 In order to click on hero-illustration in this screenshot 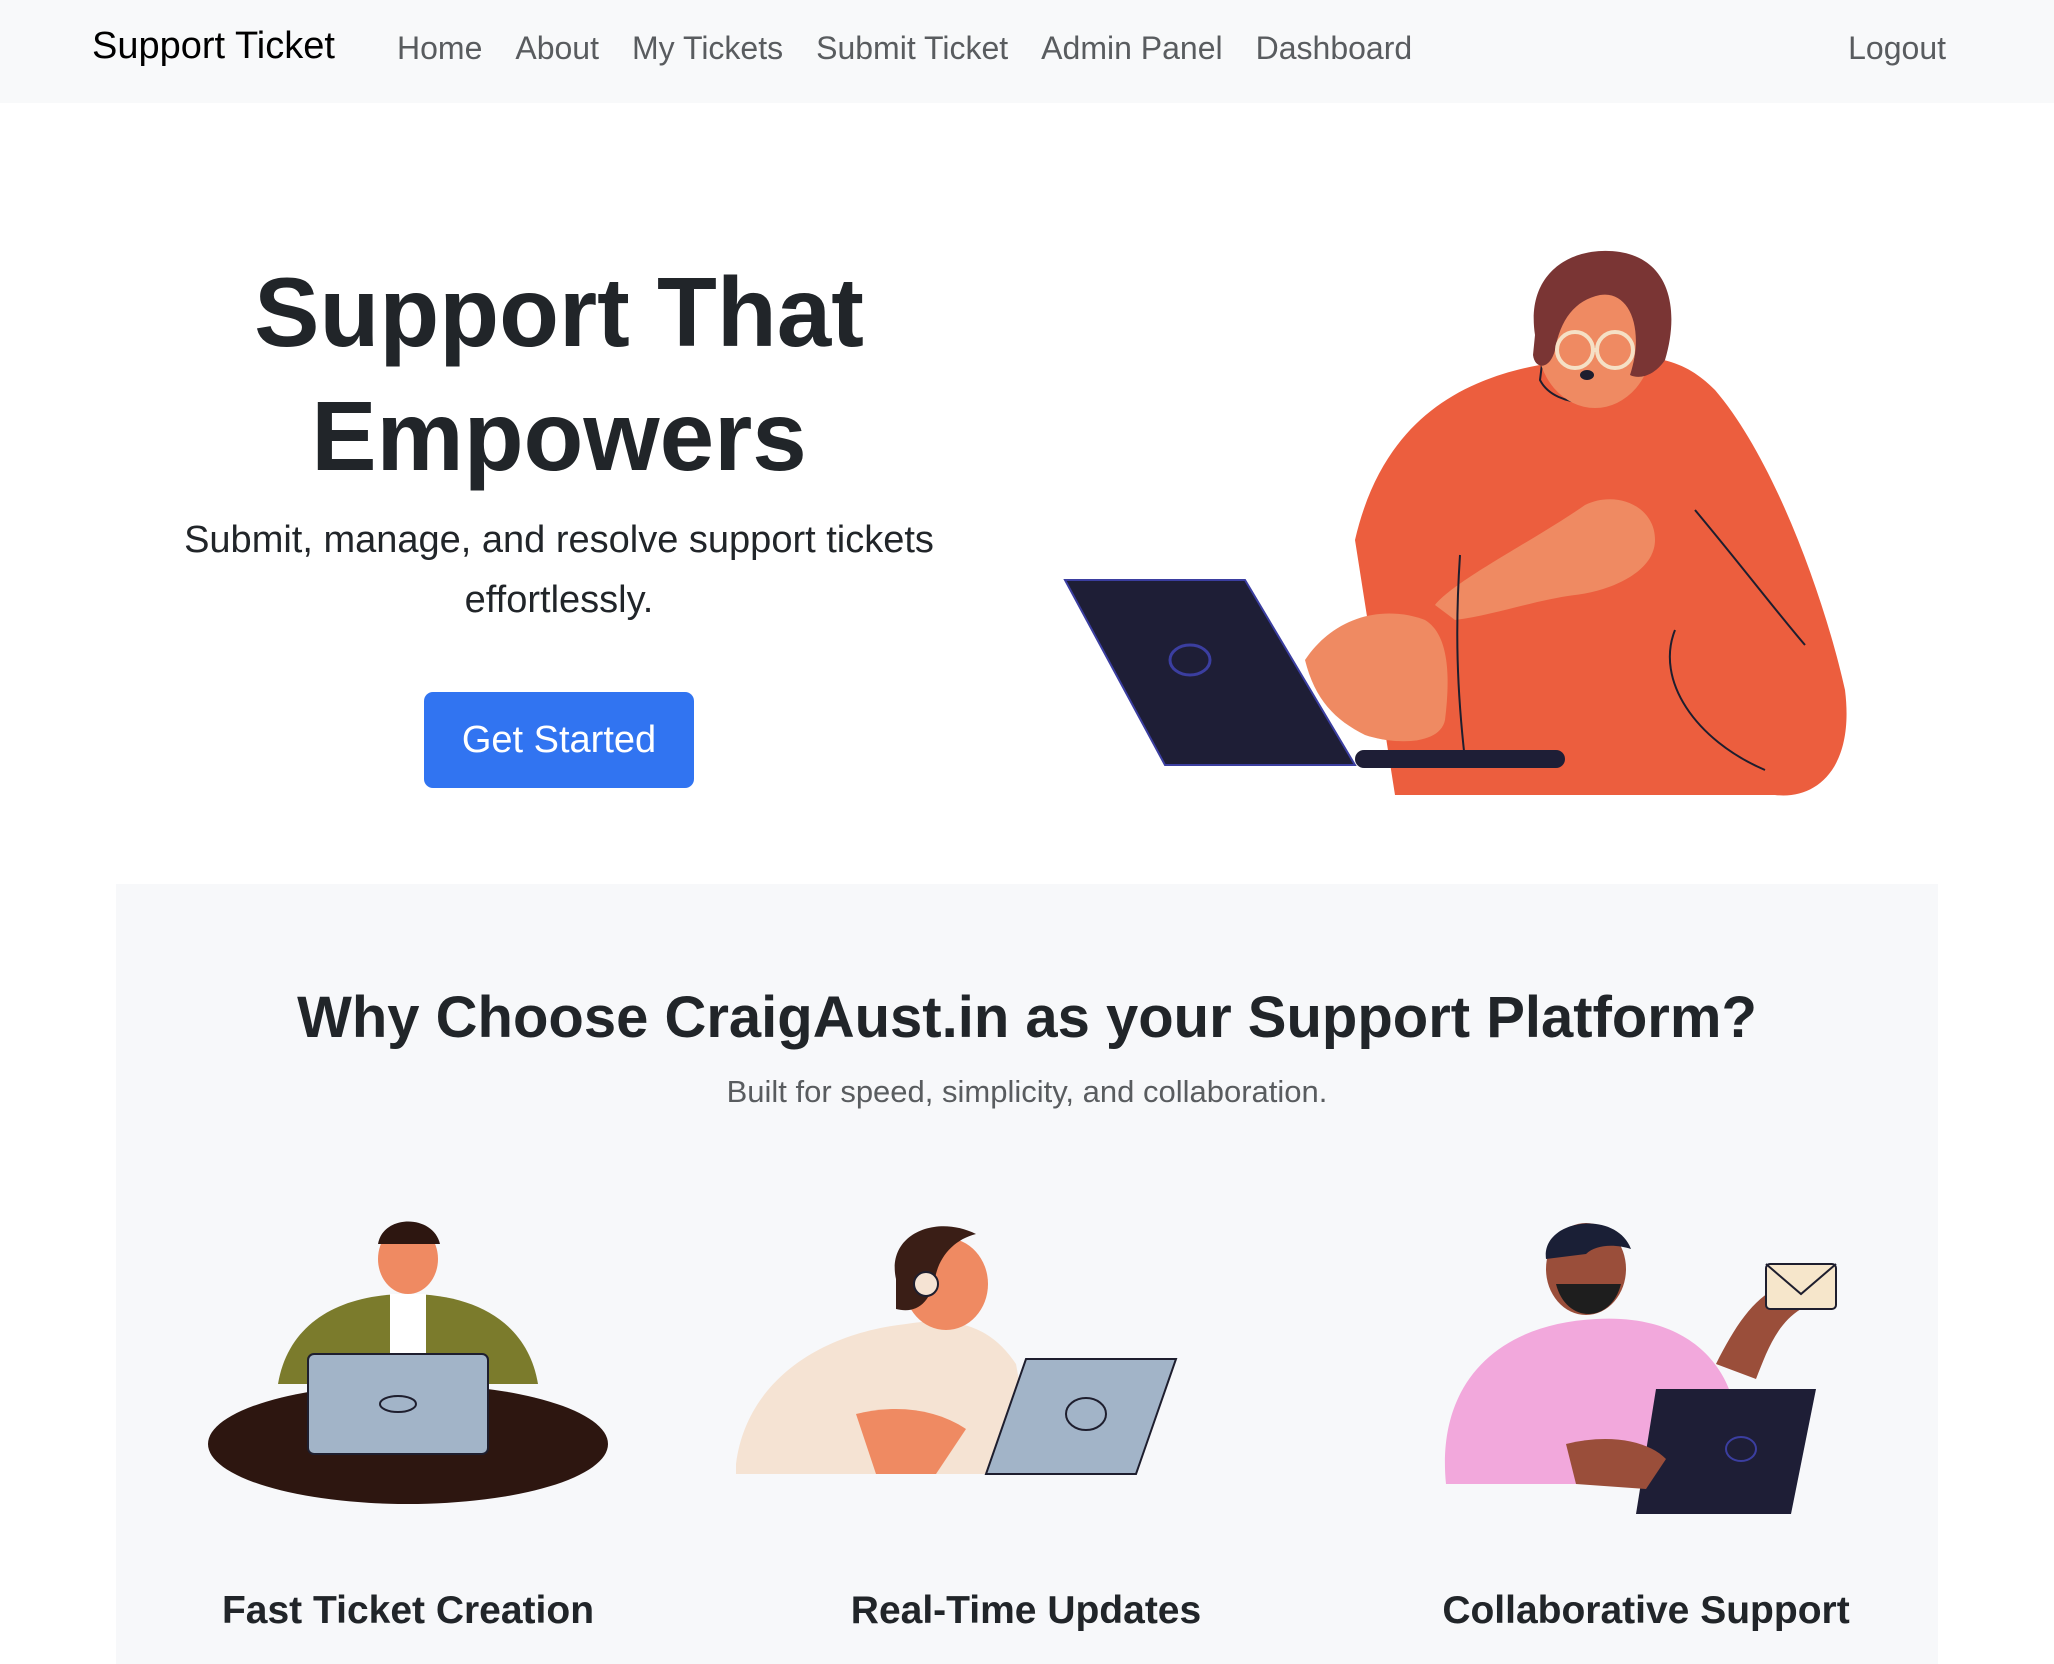, I will do `click(1455, 523)`.